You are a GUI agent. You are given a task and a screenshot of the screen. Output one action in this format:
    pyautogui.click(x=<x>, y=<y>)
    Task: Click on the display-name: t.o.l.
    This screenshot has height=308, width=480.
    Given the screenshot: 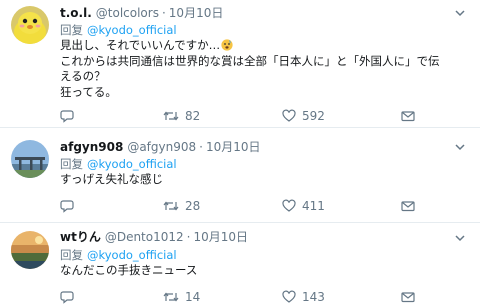 What is the action you would take?
    pyautogui.click(x=76, y=13)
    